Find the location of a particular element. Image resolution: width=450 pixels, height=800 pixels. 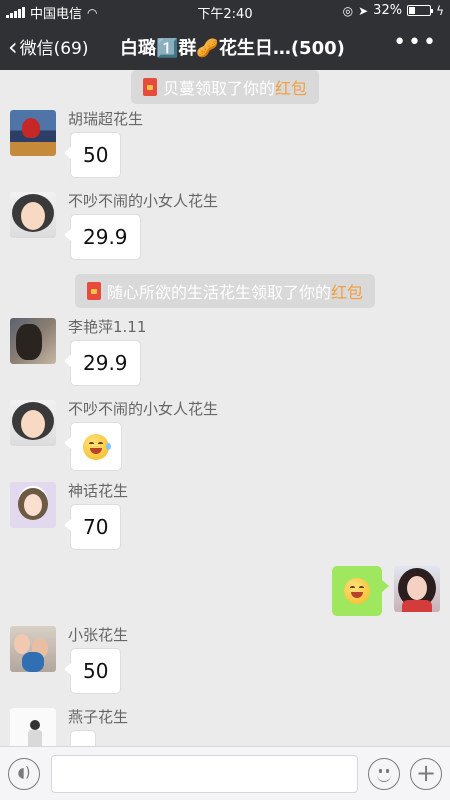

system-pill: 随心所欲的生活花生领取了你的红包 is located at coordinates (225, 291).